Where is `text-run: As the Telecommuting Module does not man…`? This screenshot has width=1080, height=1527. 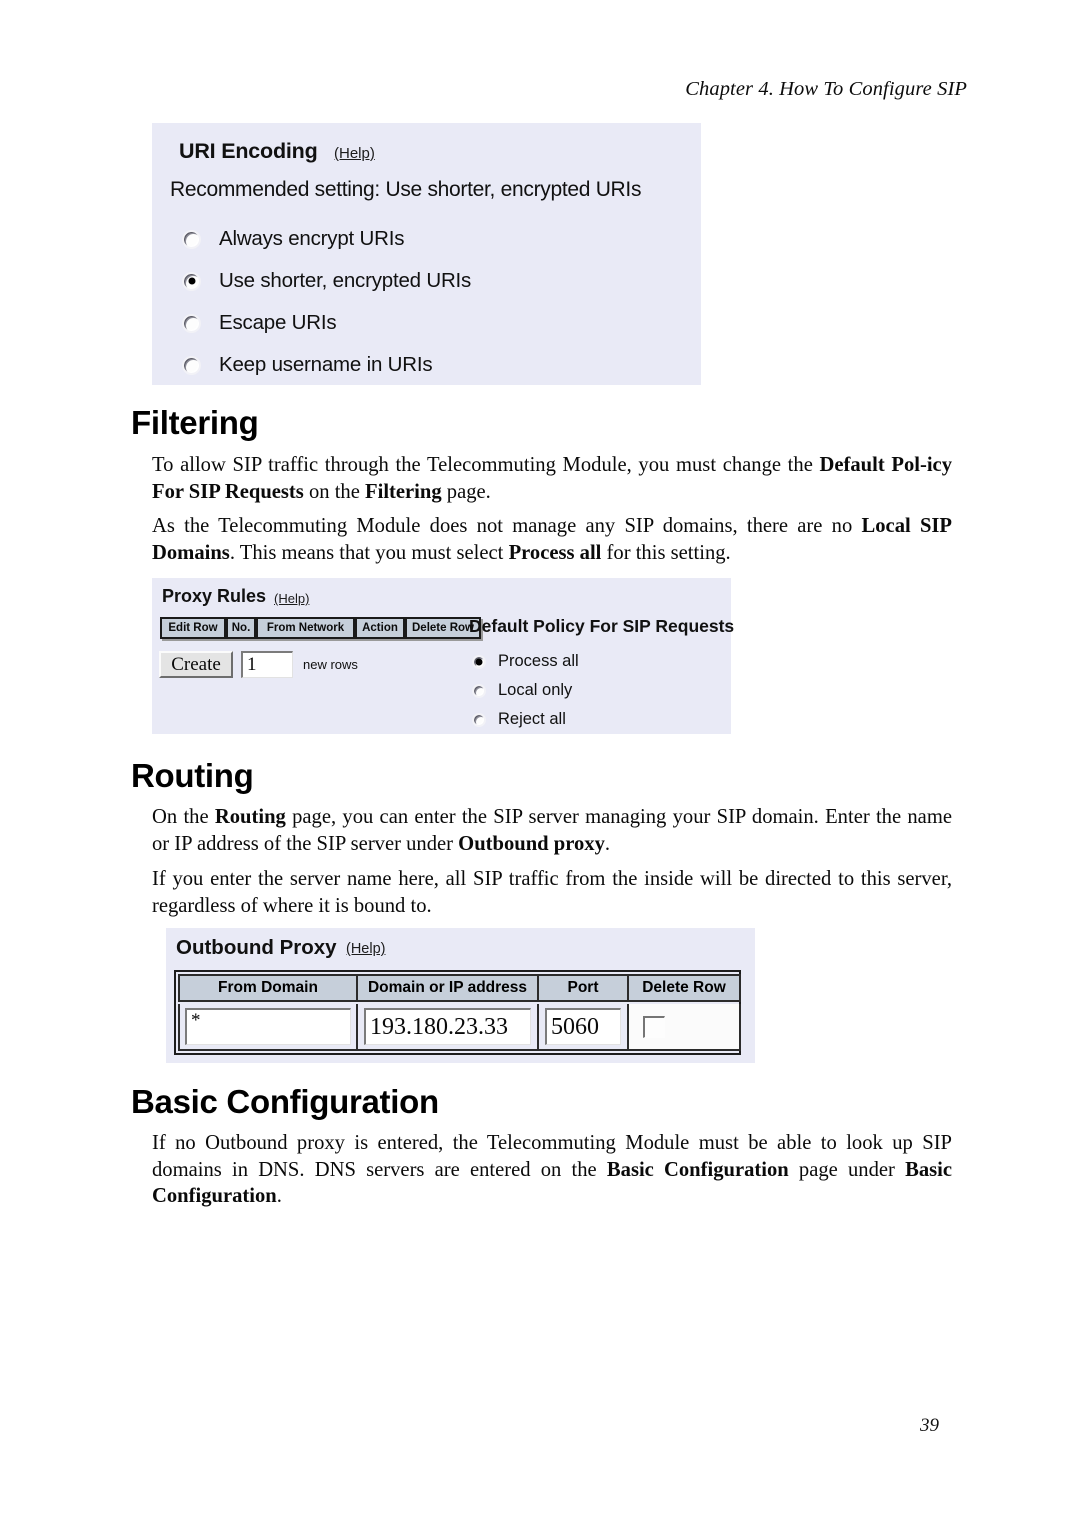
text-run: As the Telecommuting Module does not man… is located at coordinates (507, 526).